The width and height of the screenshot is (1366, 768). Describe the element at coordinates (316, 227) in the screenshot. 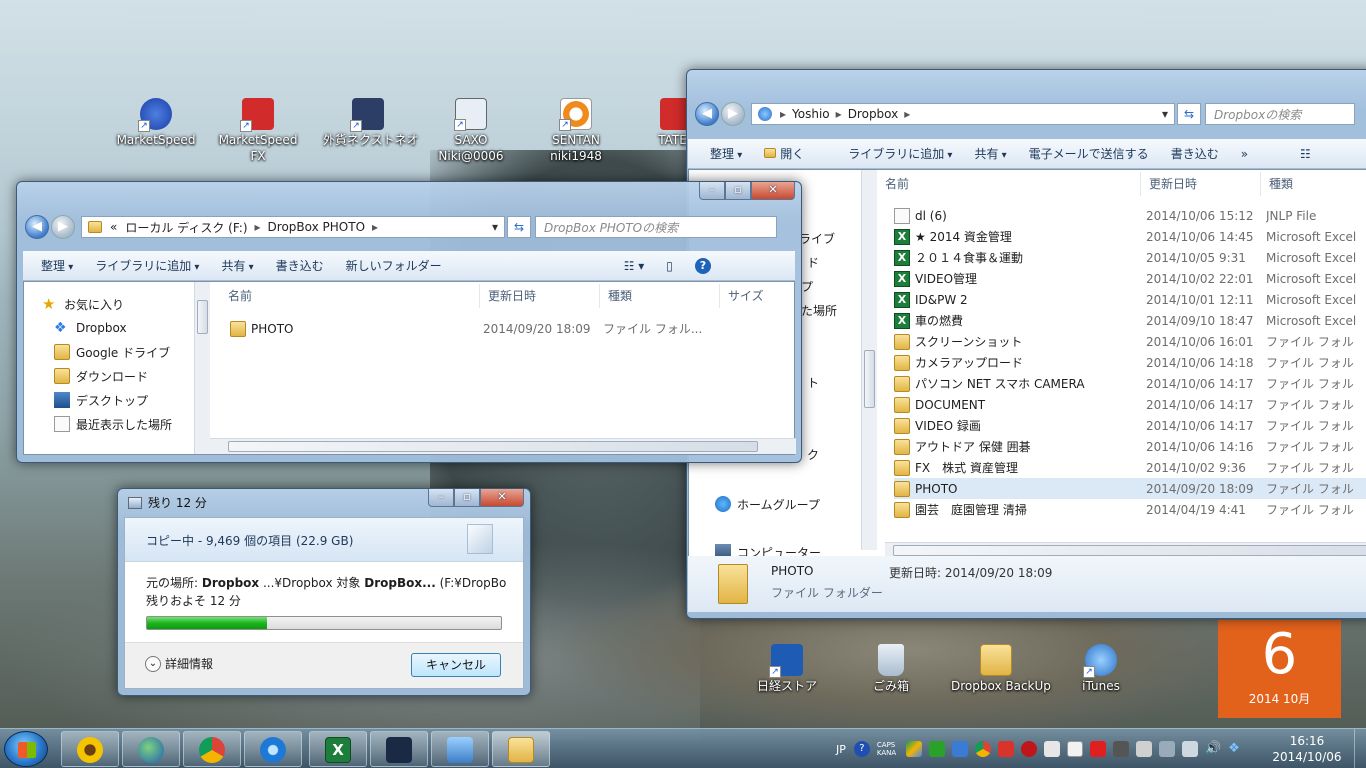

I see `breadcrumb-dropbox-photo: DropBox PHOTO` at that location.